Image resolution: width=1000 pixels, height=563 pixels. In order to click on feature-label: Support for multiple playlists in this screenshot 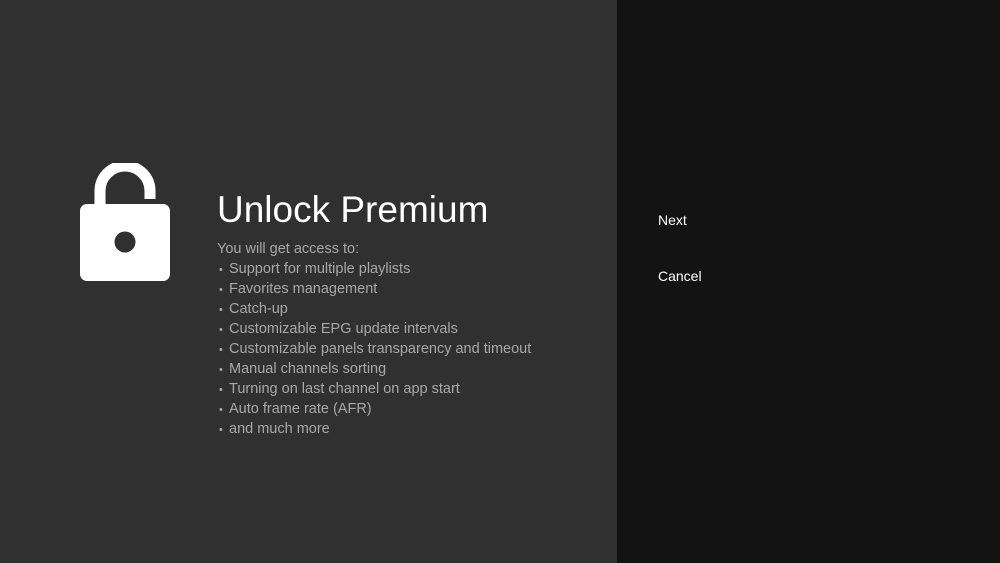, I will do `click(320, 269)`.